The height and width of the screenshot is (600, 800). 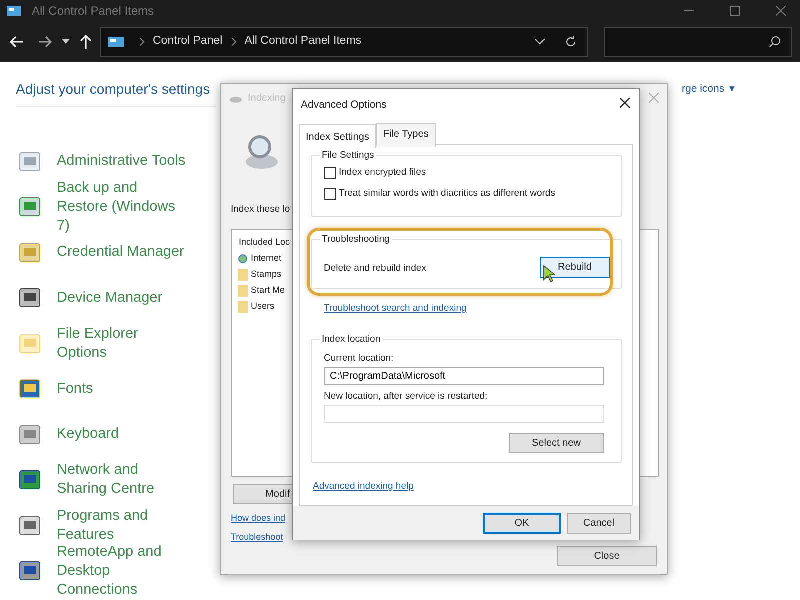 What do you see at coordinates (447, 194) in the screenshot?
I see `checkbox-label: Treat similar words with diacritics as different words` at bounding box center [447, 194].